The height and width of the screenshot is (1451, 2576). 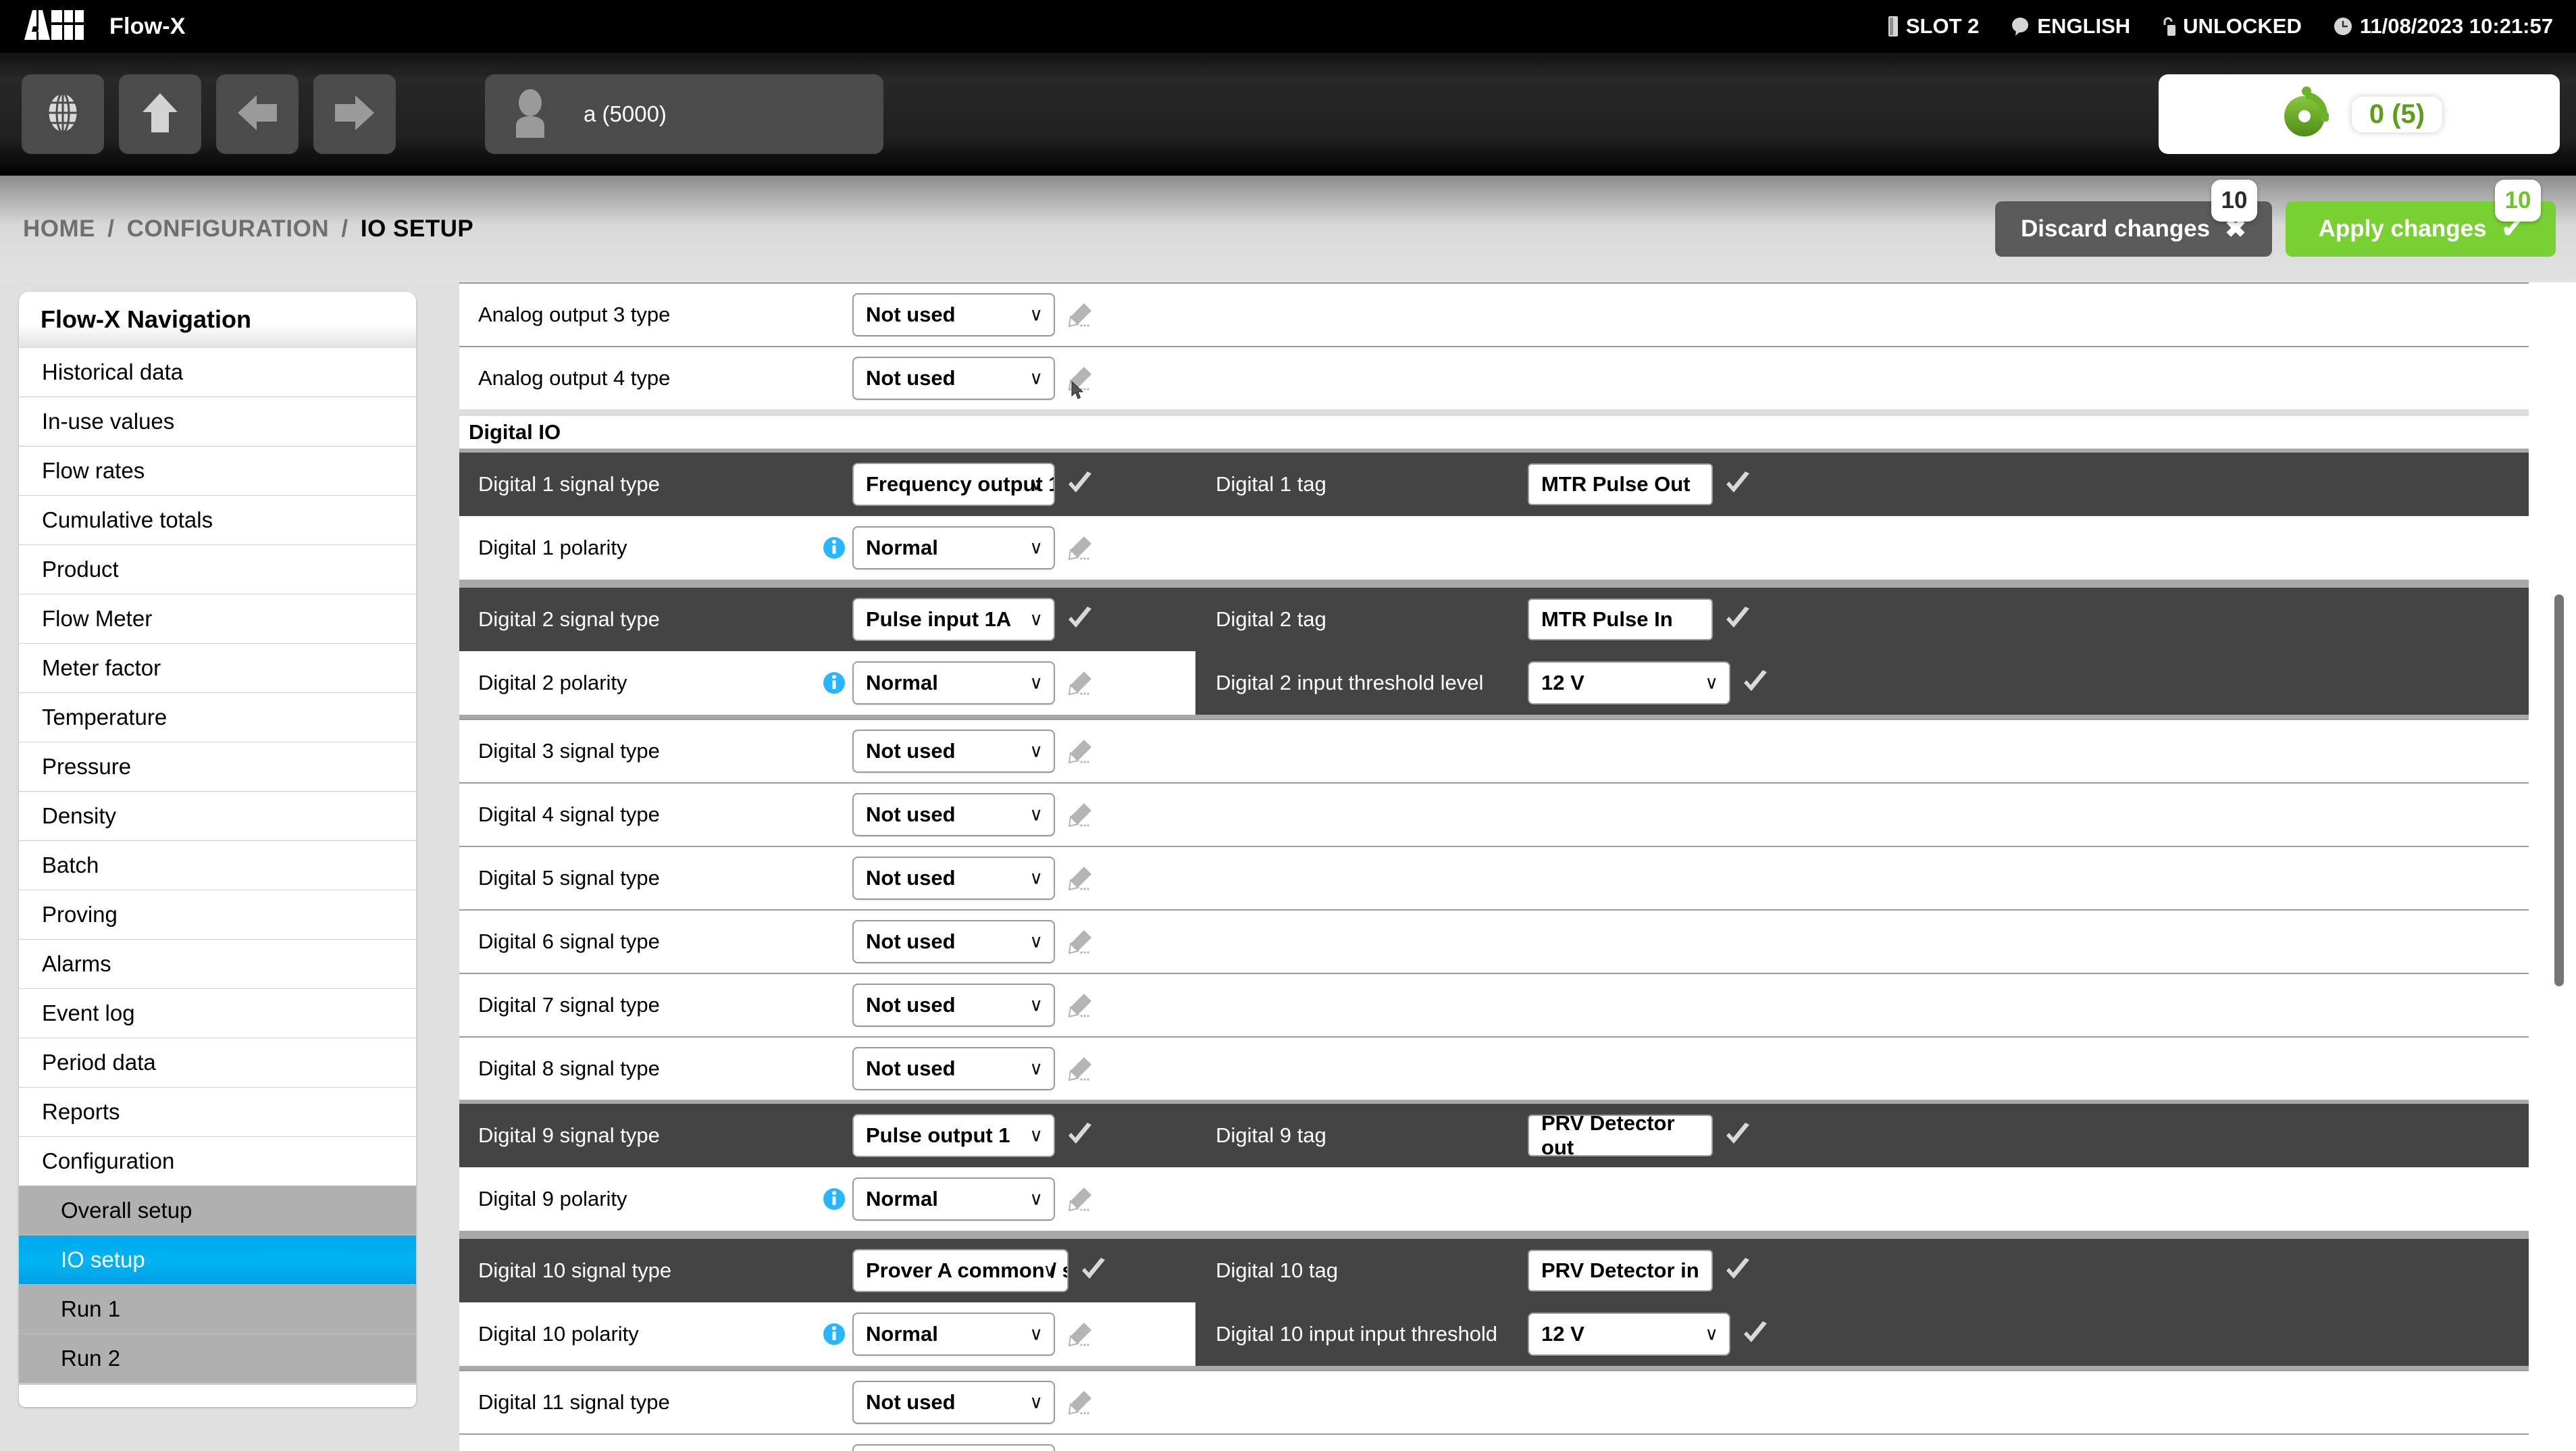 I want to click on sidebar-item-cumulative-totals: Cumulative totals, so click(x=217, y=519).